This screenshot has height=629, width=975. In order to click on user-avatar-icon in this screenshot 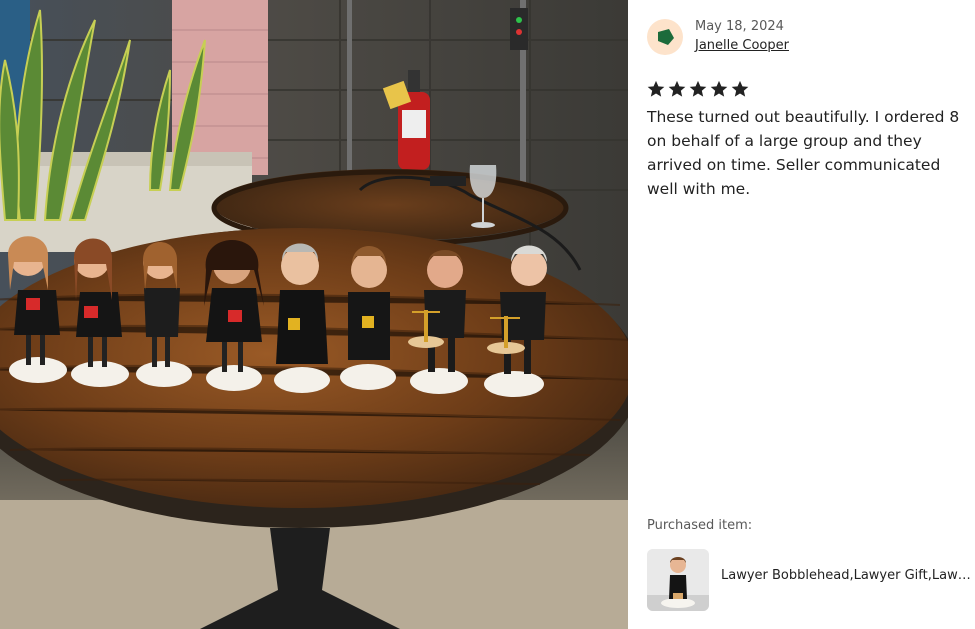, I will do `click(665, 37)`.